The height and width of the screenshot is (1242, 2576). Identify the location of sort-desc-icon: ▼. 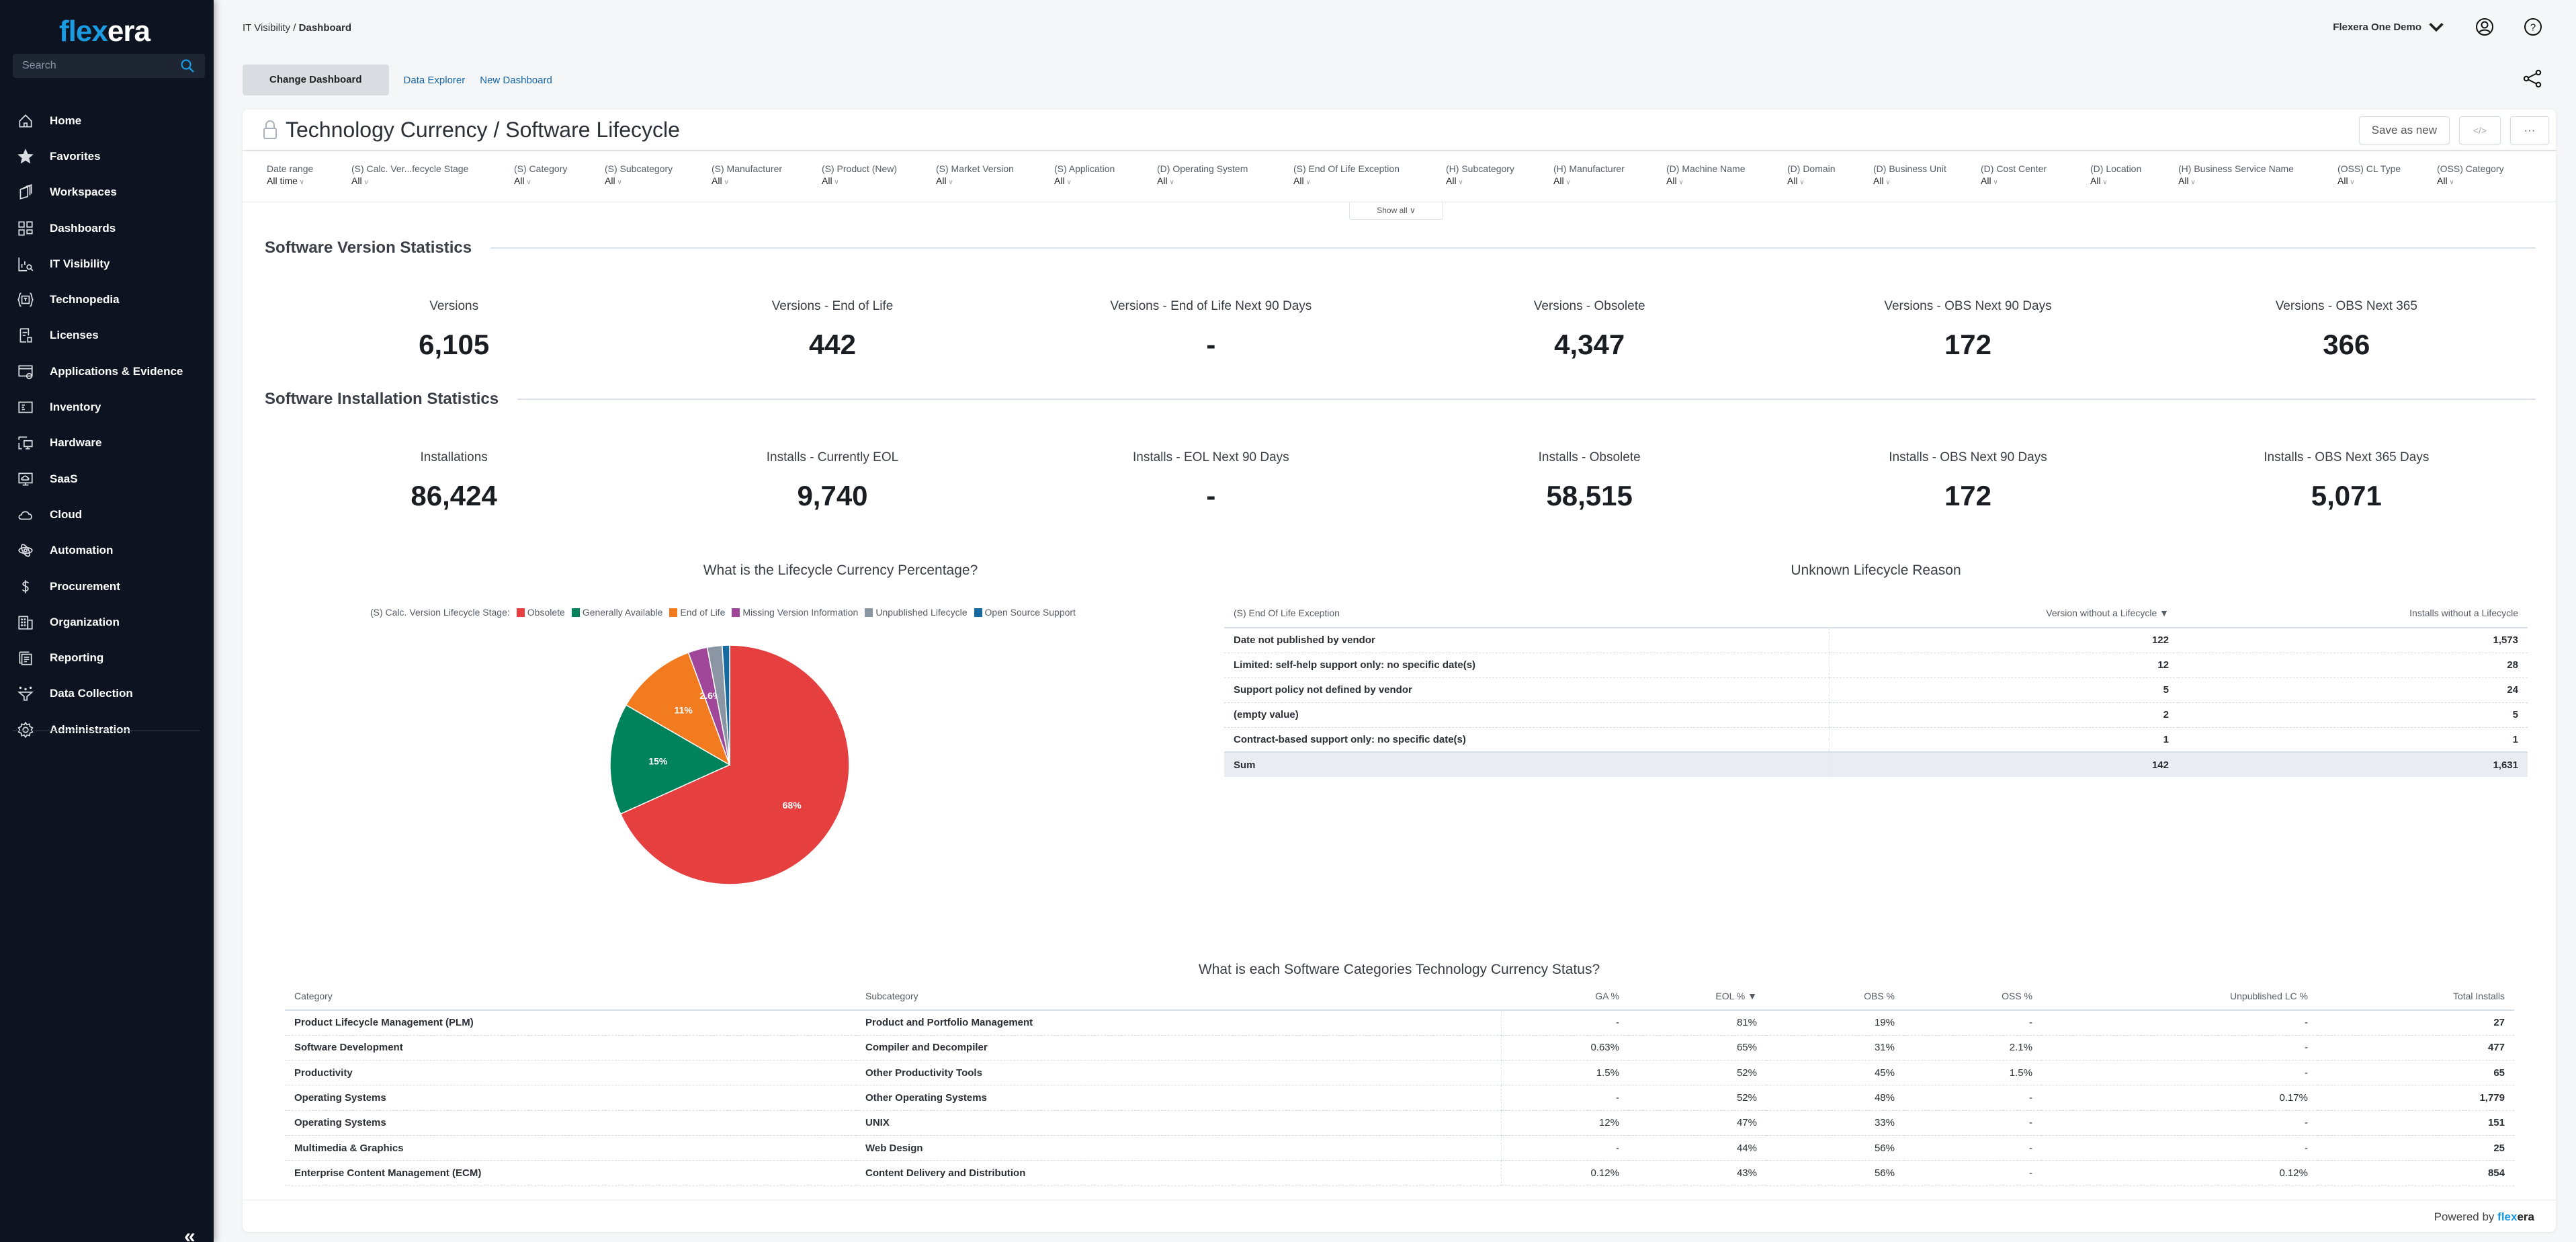
(2164, 612).